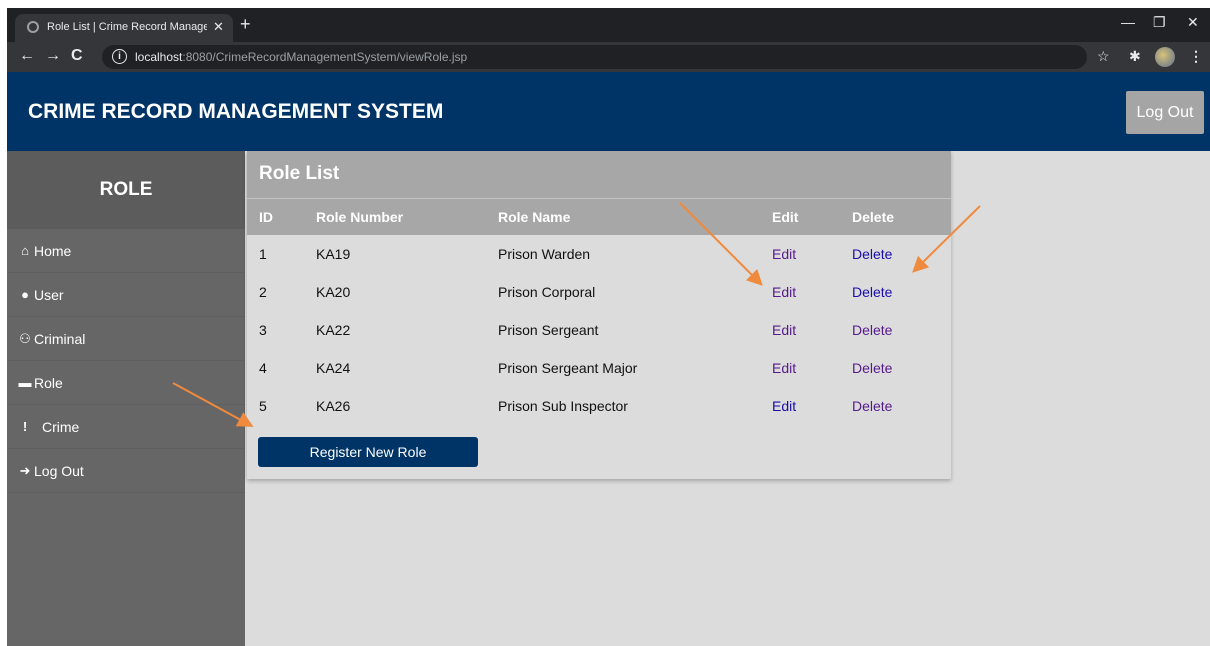  What do you see at coordinates (59, 471) in the screenshot?
I see `sidebar-item-label: Log Out` at bounding box center [59, 471].